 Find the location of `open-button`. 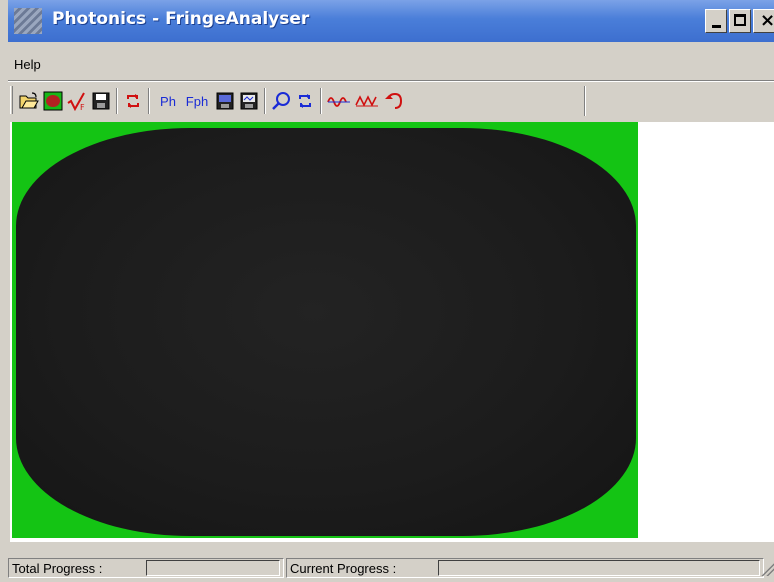

open-button is located at coordinates (29, 101).